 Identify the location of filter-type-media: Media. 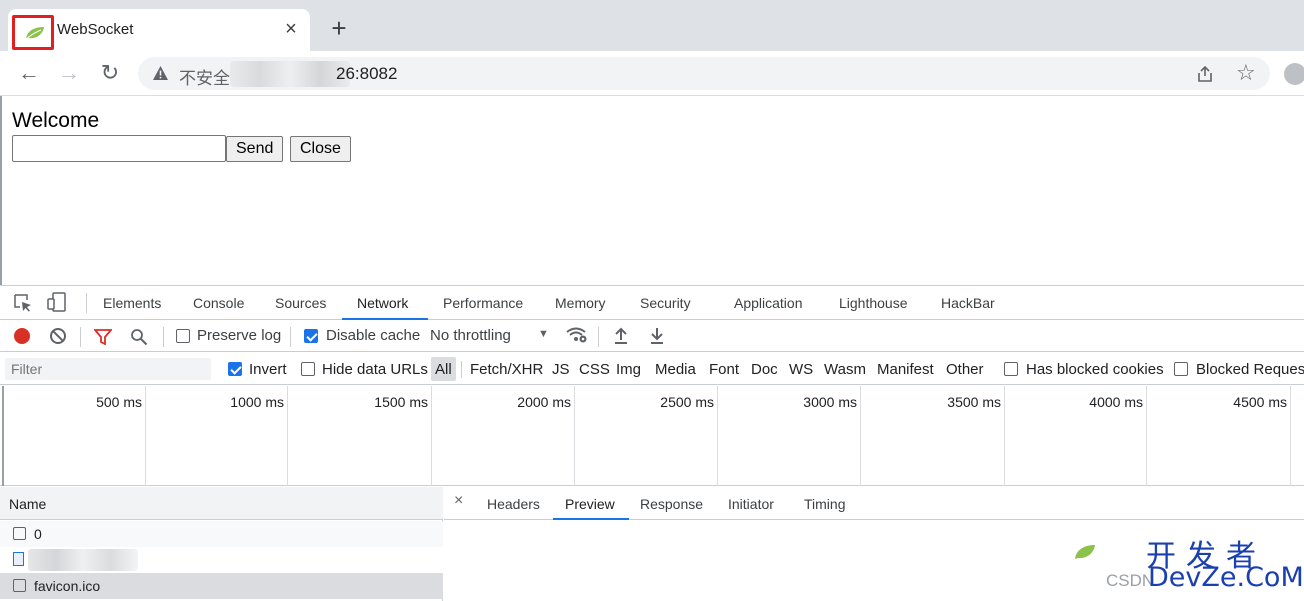
(675, 369).